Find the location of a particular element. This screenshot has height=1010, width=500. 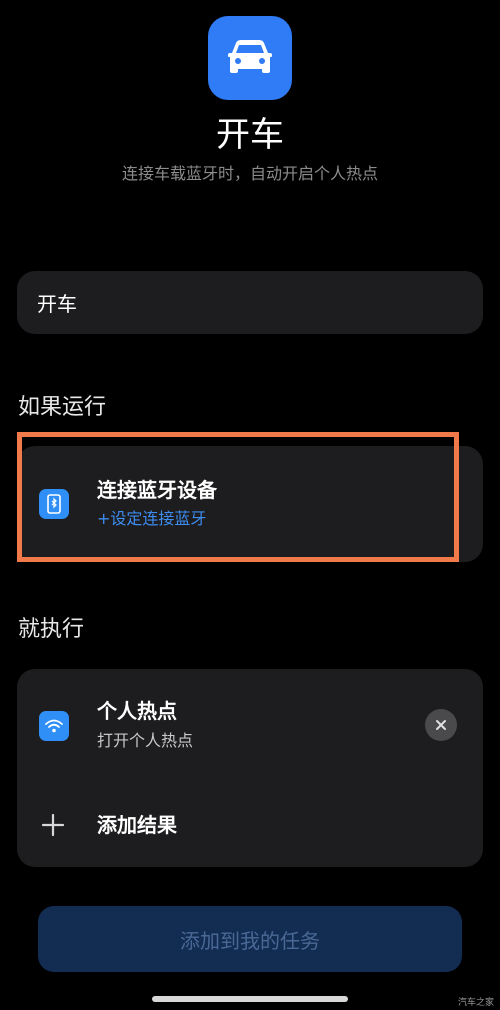

task-name-value: 开车 is located at coordinates (57, 304).